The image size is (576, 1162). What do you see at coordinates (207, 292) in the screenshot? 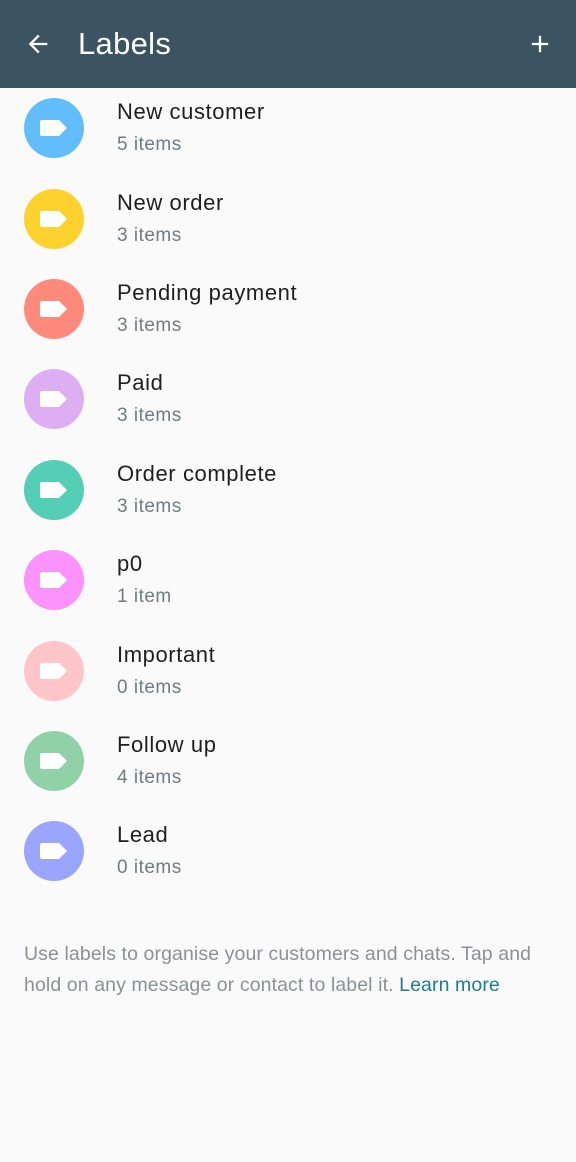
I see `label-name: Pending payment` at bounding box center [207, 292].